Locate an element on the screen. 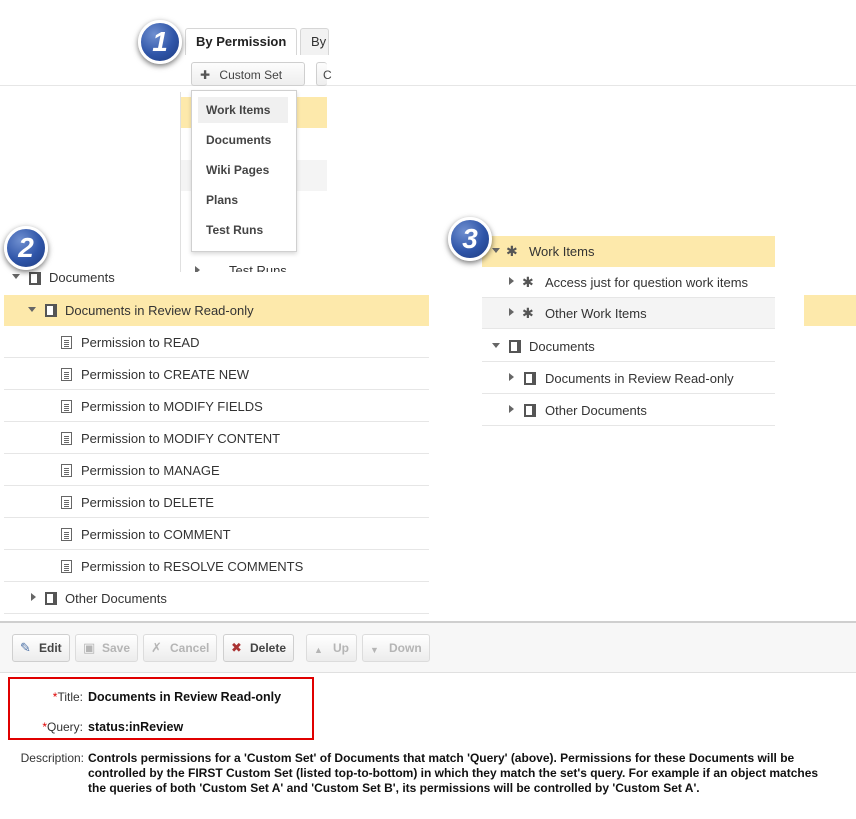 The image size is (856, 819). permission-row-read: Permission to READ is located at coordinates (216, 342).